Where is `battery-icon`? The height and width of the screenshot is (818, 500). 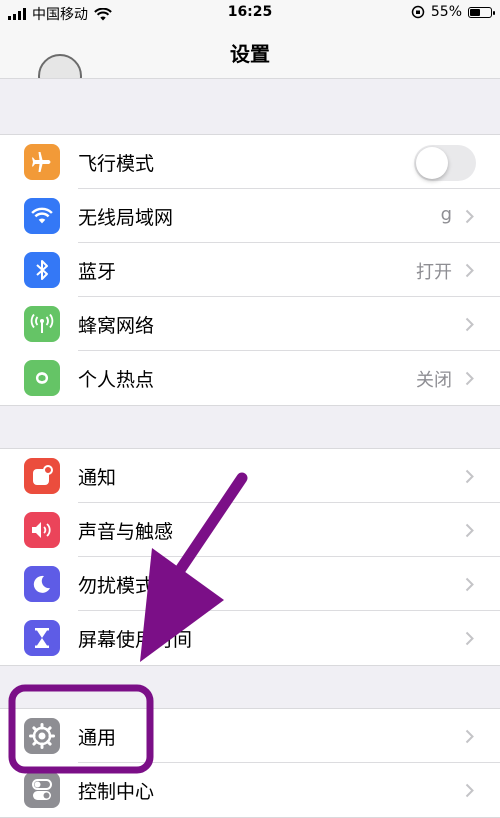
battery-icon is located at coordinates (481, 12).